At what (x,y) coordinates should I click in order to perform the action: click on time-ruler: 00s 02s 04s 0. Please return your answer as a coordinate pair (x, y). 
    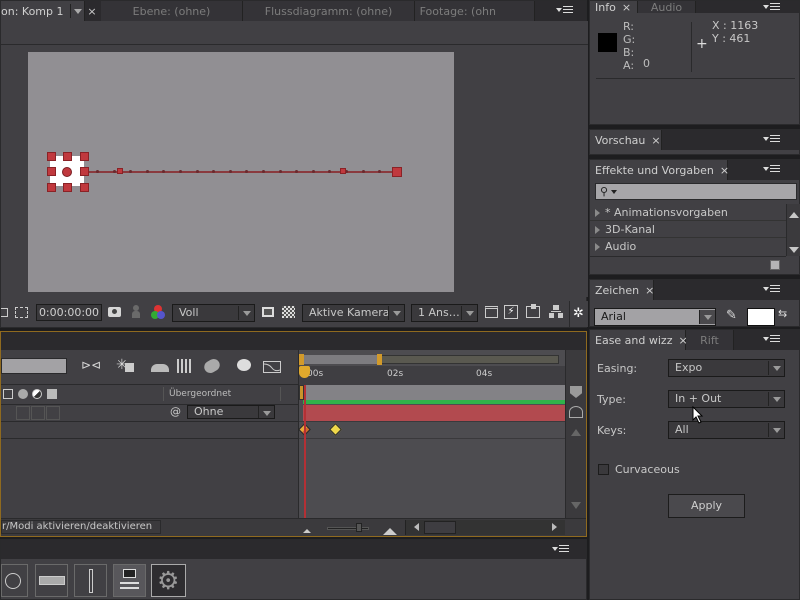
    Looking at the image, I should click on (435, 375).